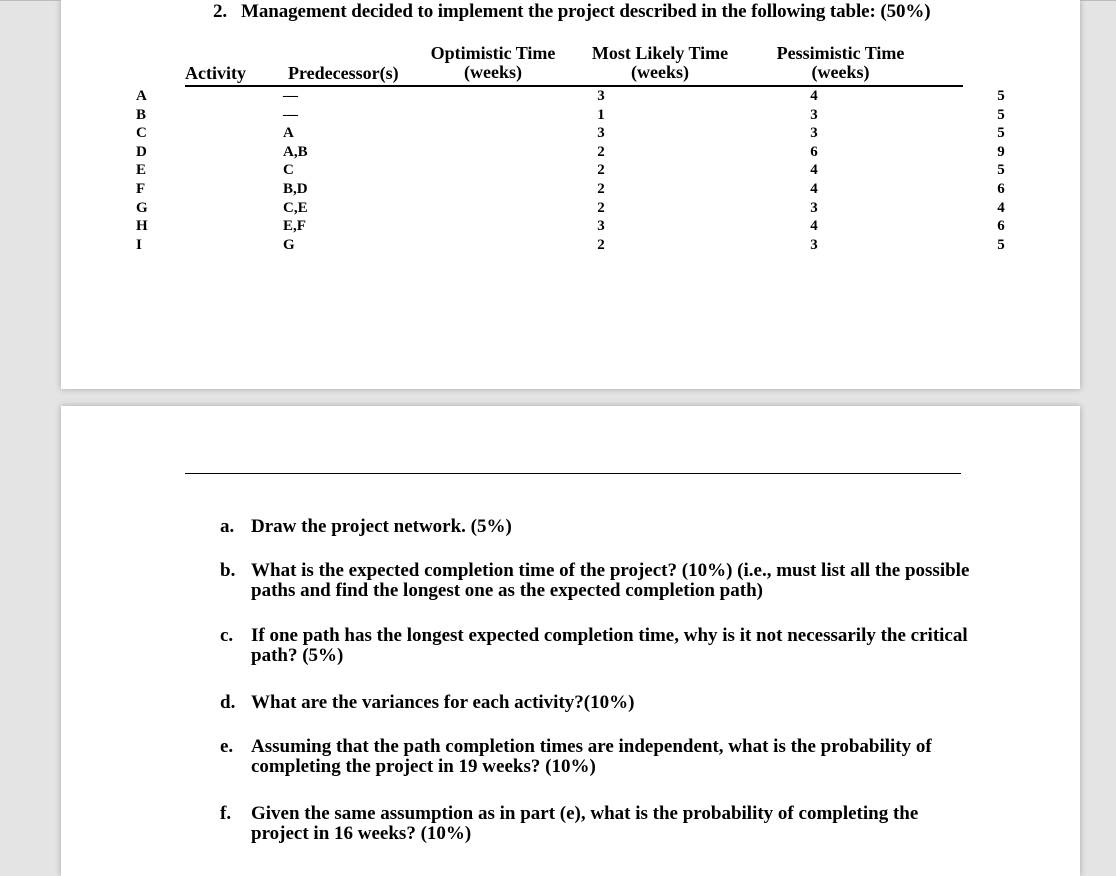 The height and width of the screenshot is (876, 1116). I want to click on cell-predecessors: B,D, so click(295, 189).